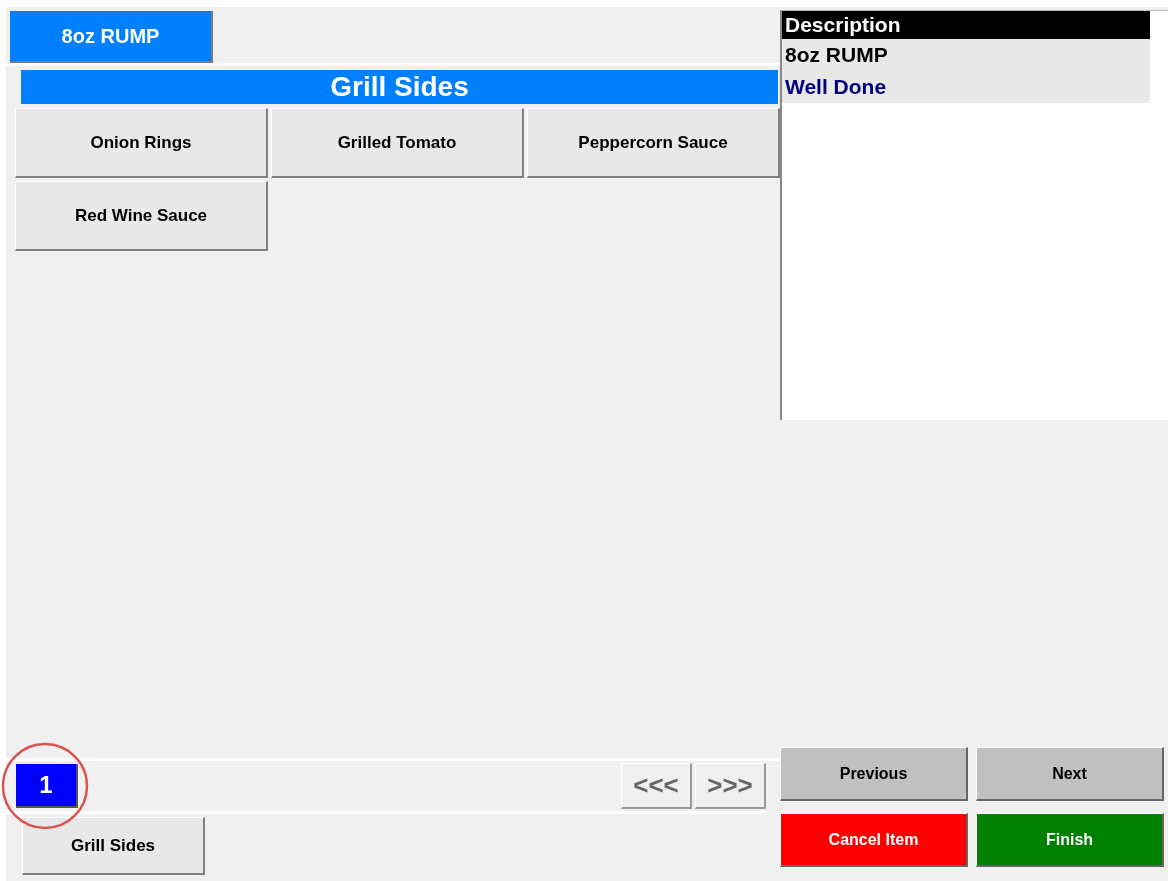 The image size is (1168, 881). What do you see at coordinates (47, 786) in the screenshot?
I see `page-button: 1` at bounding box center [47, 786].